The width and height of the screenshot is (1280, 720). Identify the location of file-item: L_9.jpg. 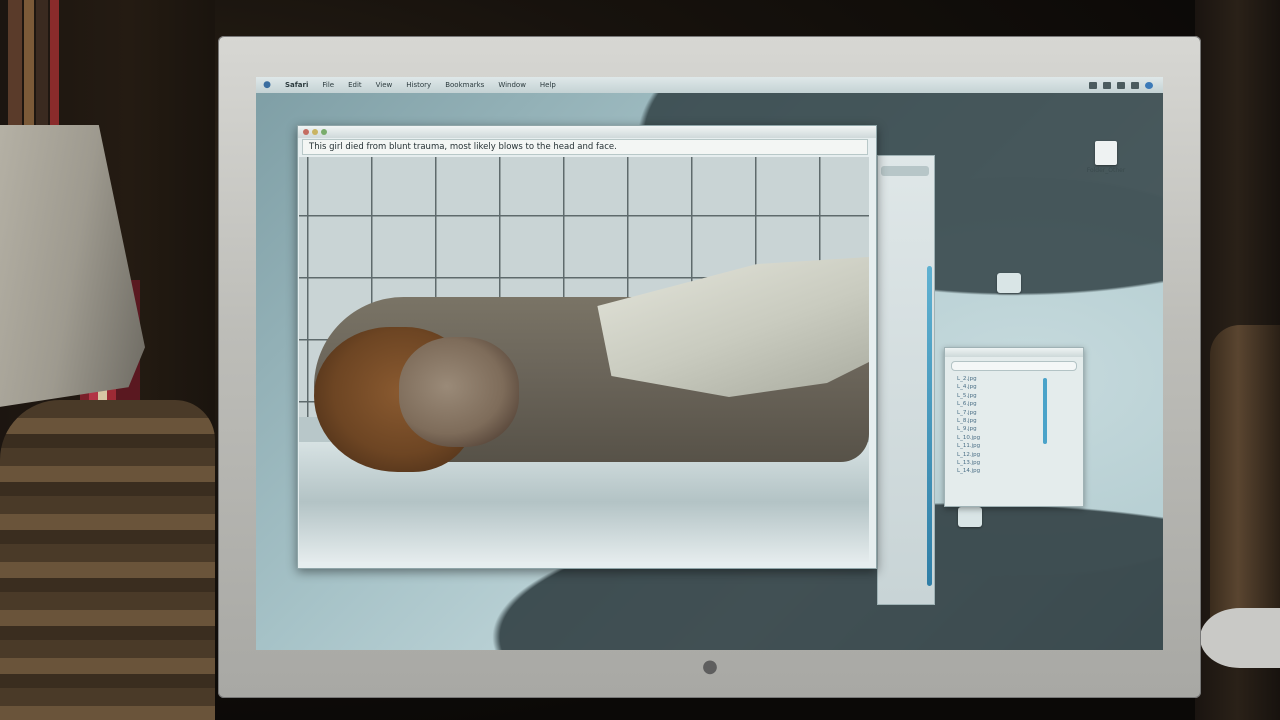
(1020, 429).